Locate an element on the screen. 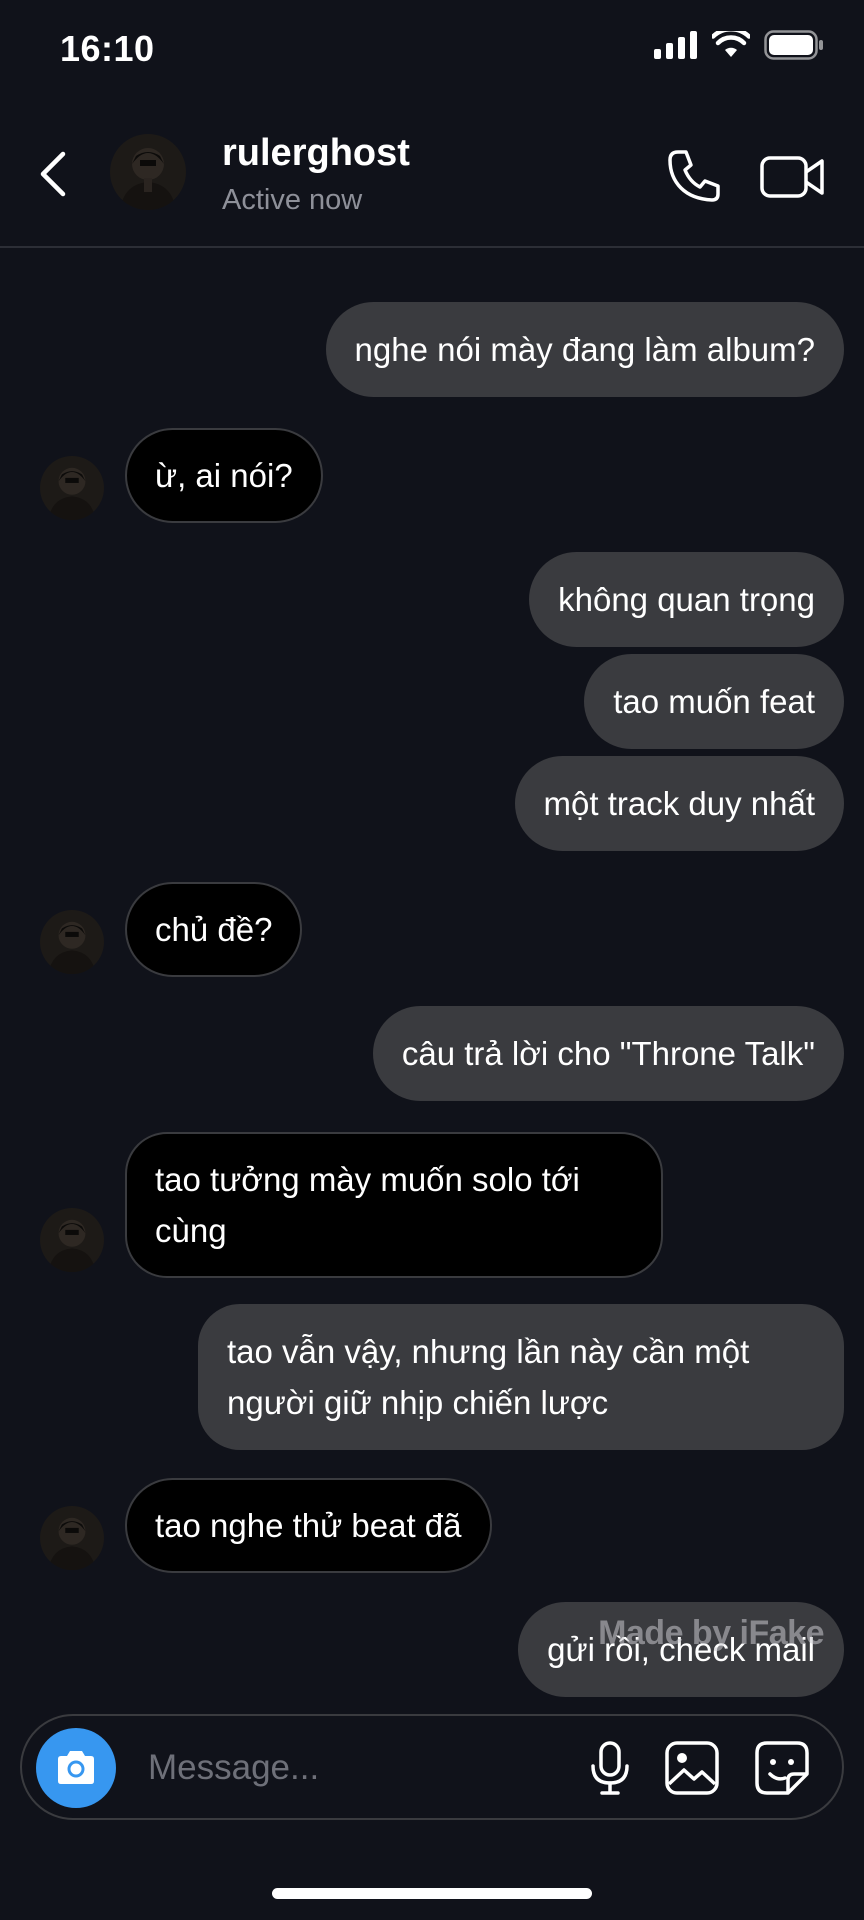  message-composer is located at coordinates (432, 1767).